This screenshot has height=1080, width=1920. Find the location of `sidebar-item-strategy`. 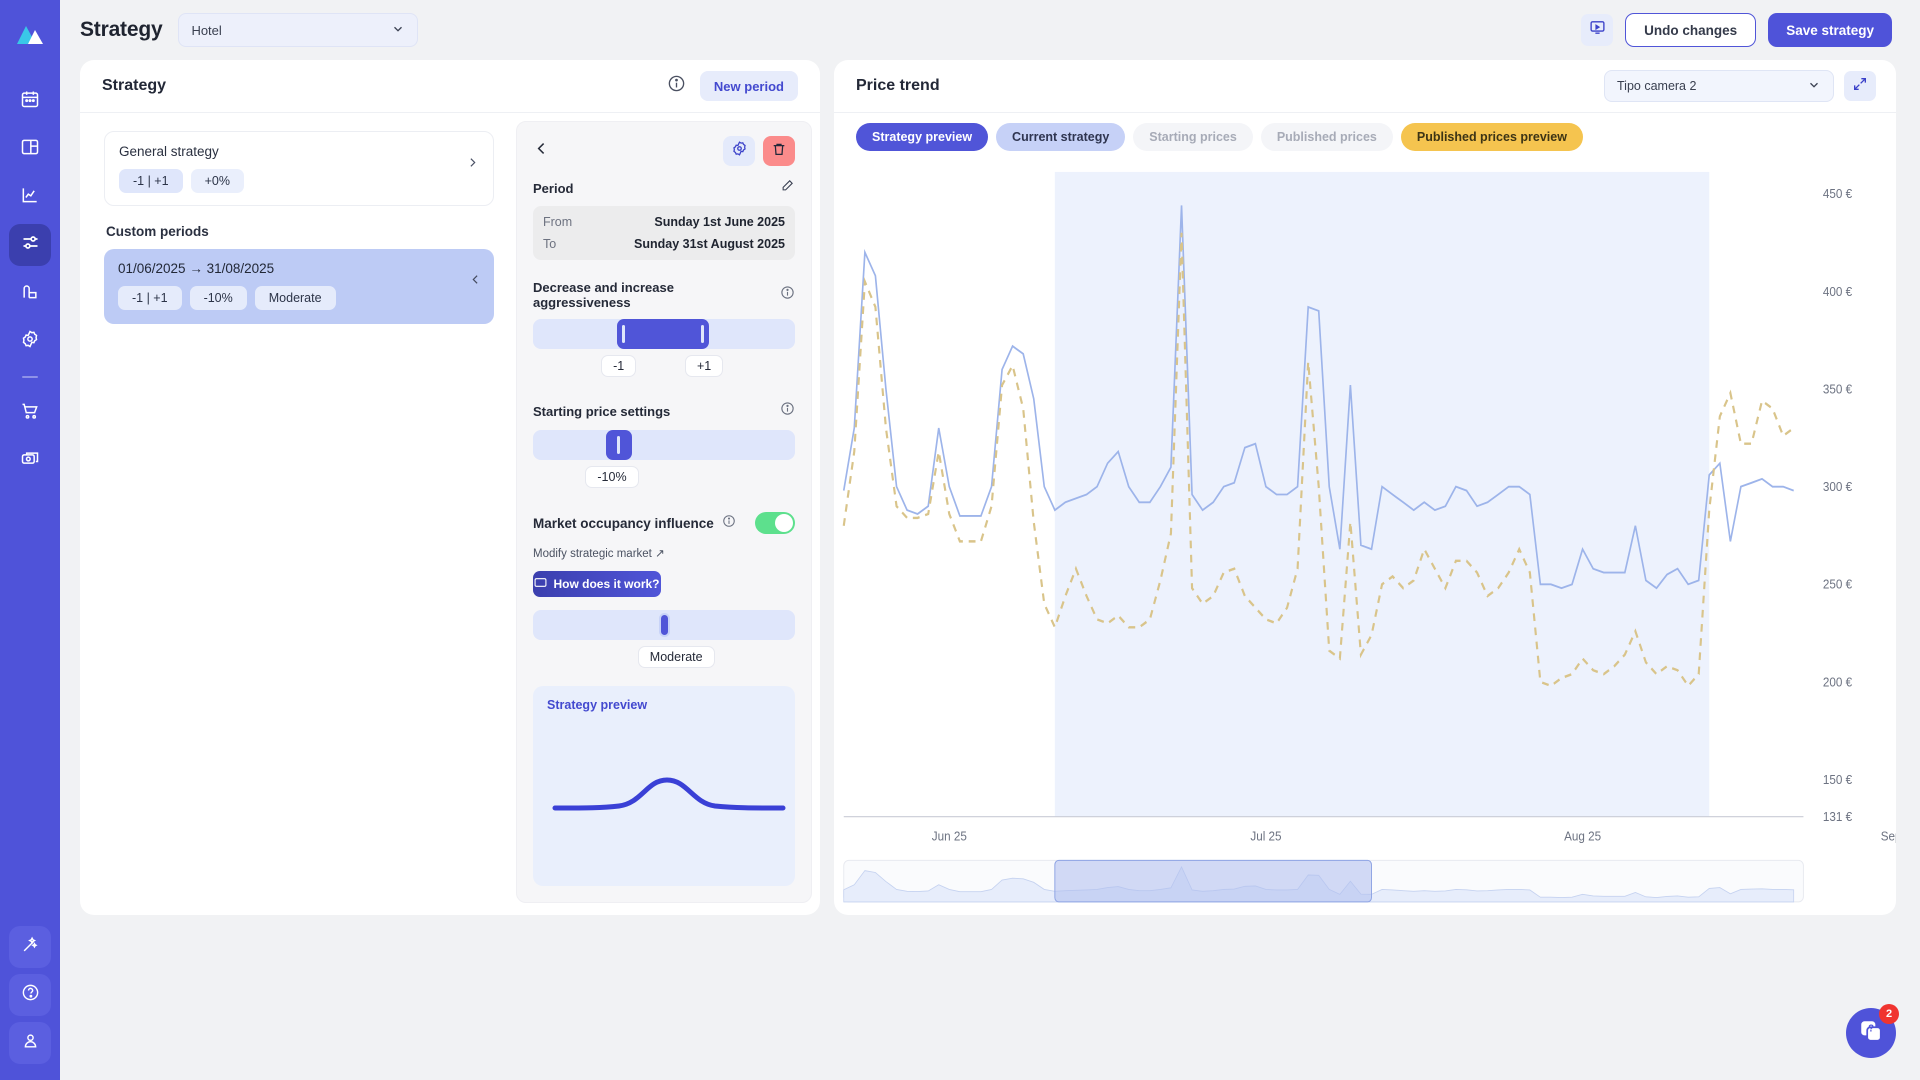

sidebar-item-strategy is located at coordinates (30, 245).